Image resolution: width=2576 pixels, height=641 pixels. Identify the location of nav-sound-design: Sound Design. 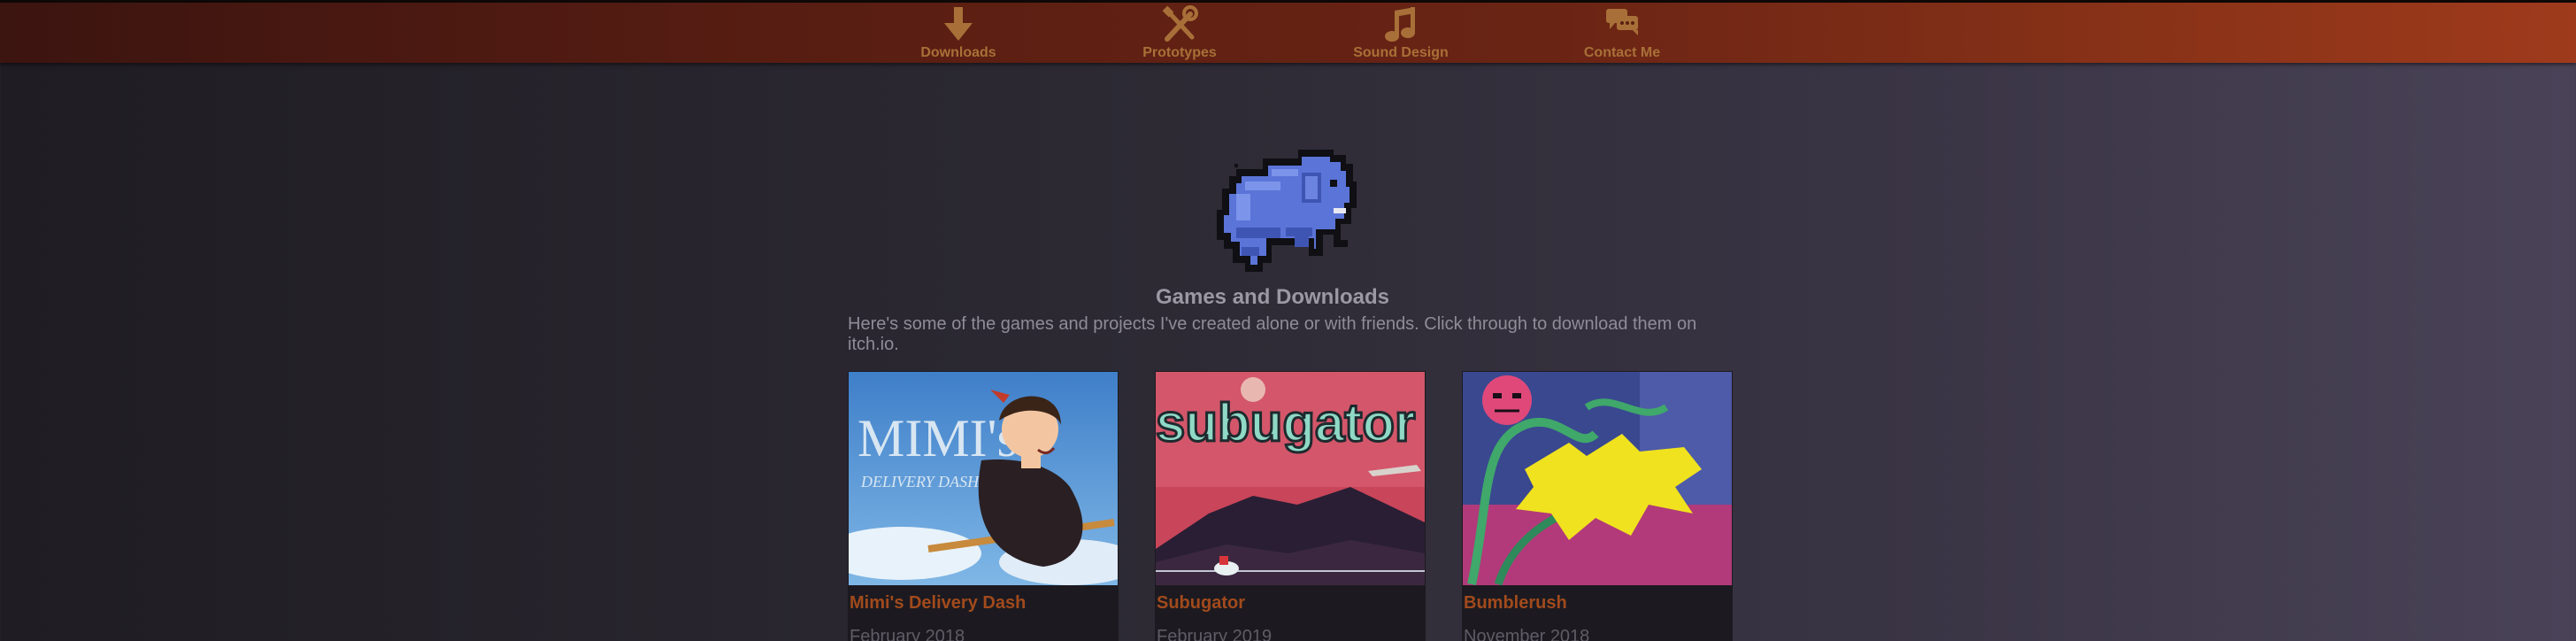
(1400, 35).